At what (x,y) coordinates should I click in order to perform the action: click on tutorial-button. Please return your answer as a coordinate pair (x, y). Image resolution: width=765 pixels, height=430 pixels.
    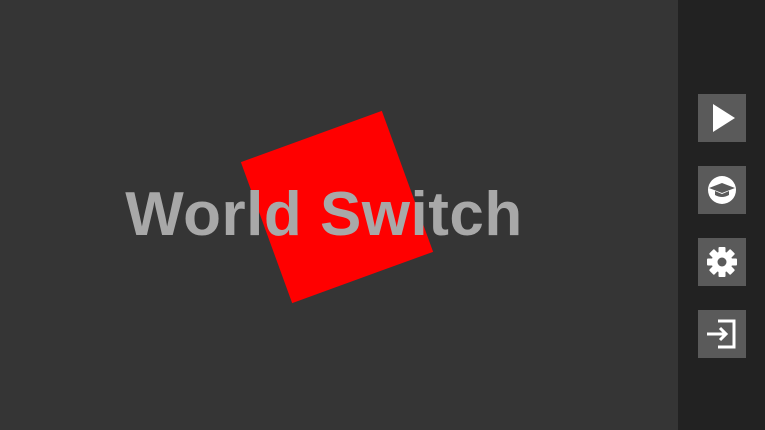
    Looking at the image, I should click on (721, 190).